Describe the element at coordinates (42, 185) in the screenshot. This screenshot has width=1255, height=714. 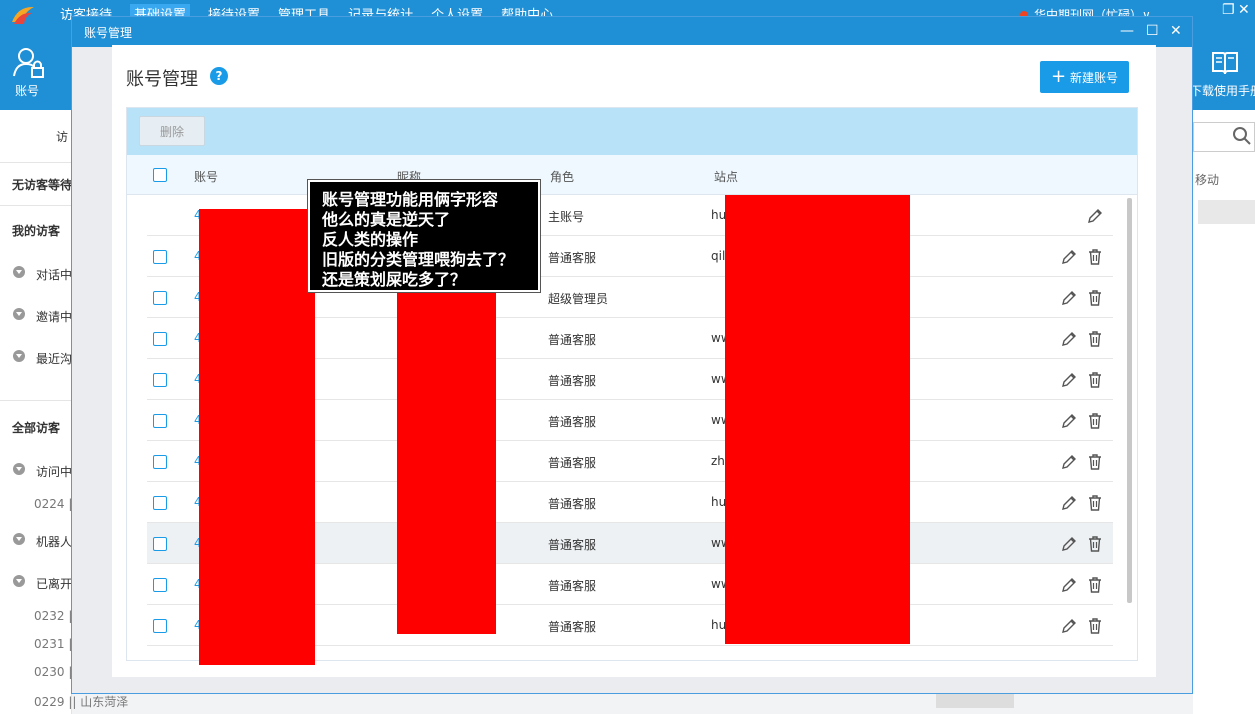
I see `no-visitor-heading: 无访客等待` at that location.